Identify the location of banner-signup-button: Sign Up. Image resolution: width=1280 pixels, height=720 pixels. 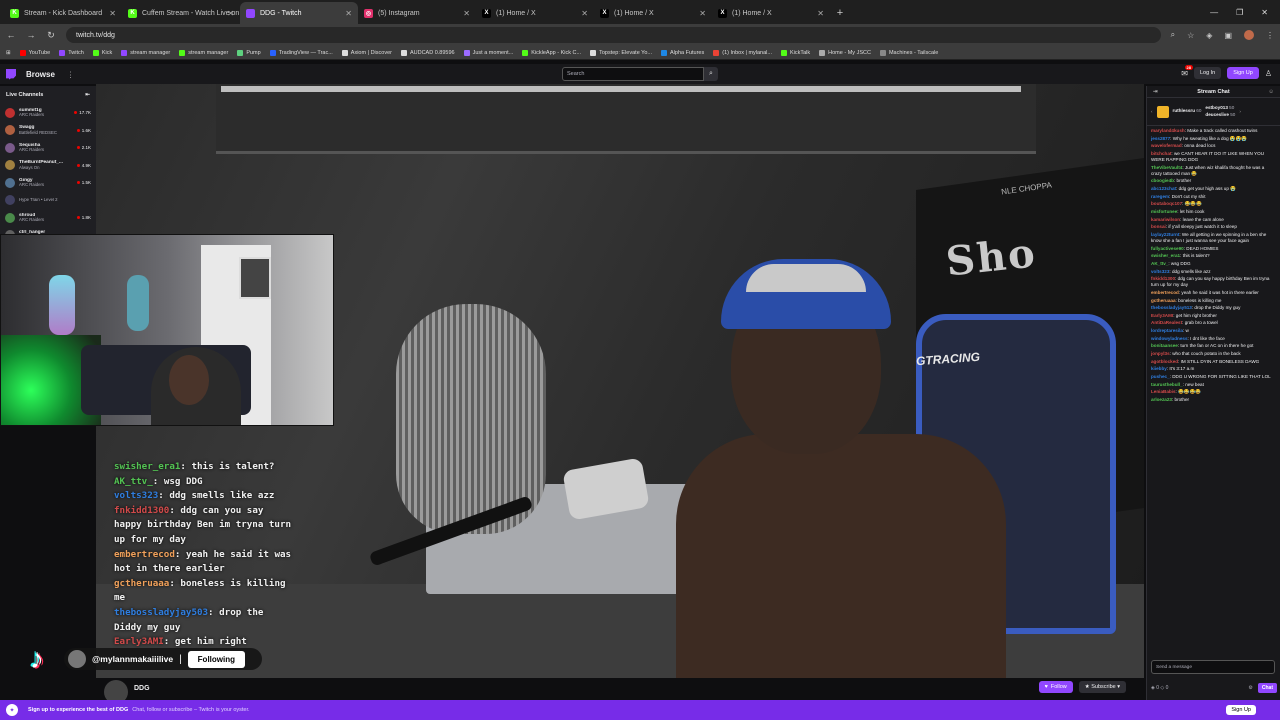
(1241, 710).